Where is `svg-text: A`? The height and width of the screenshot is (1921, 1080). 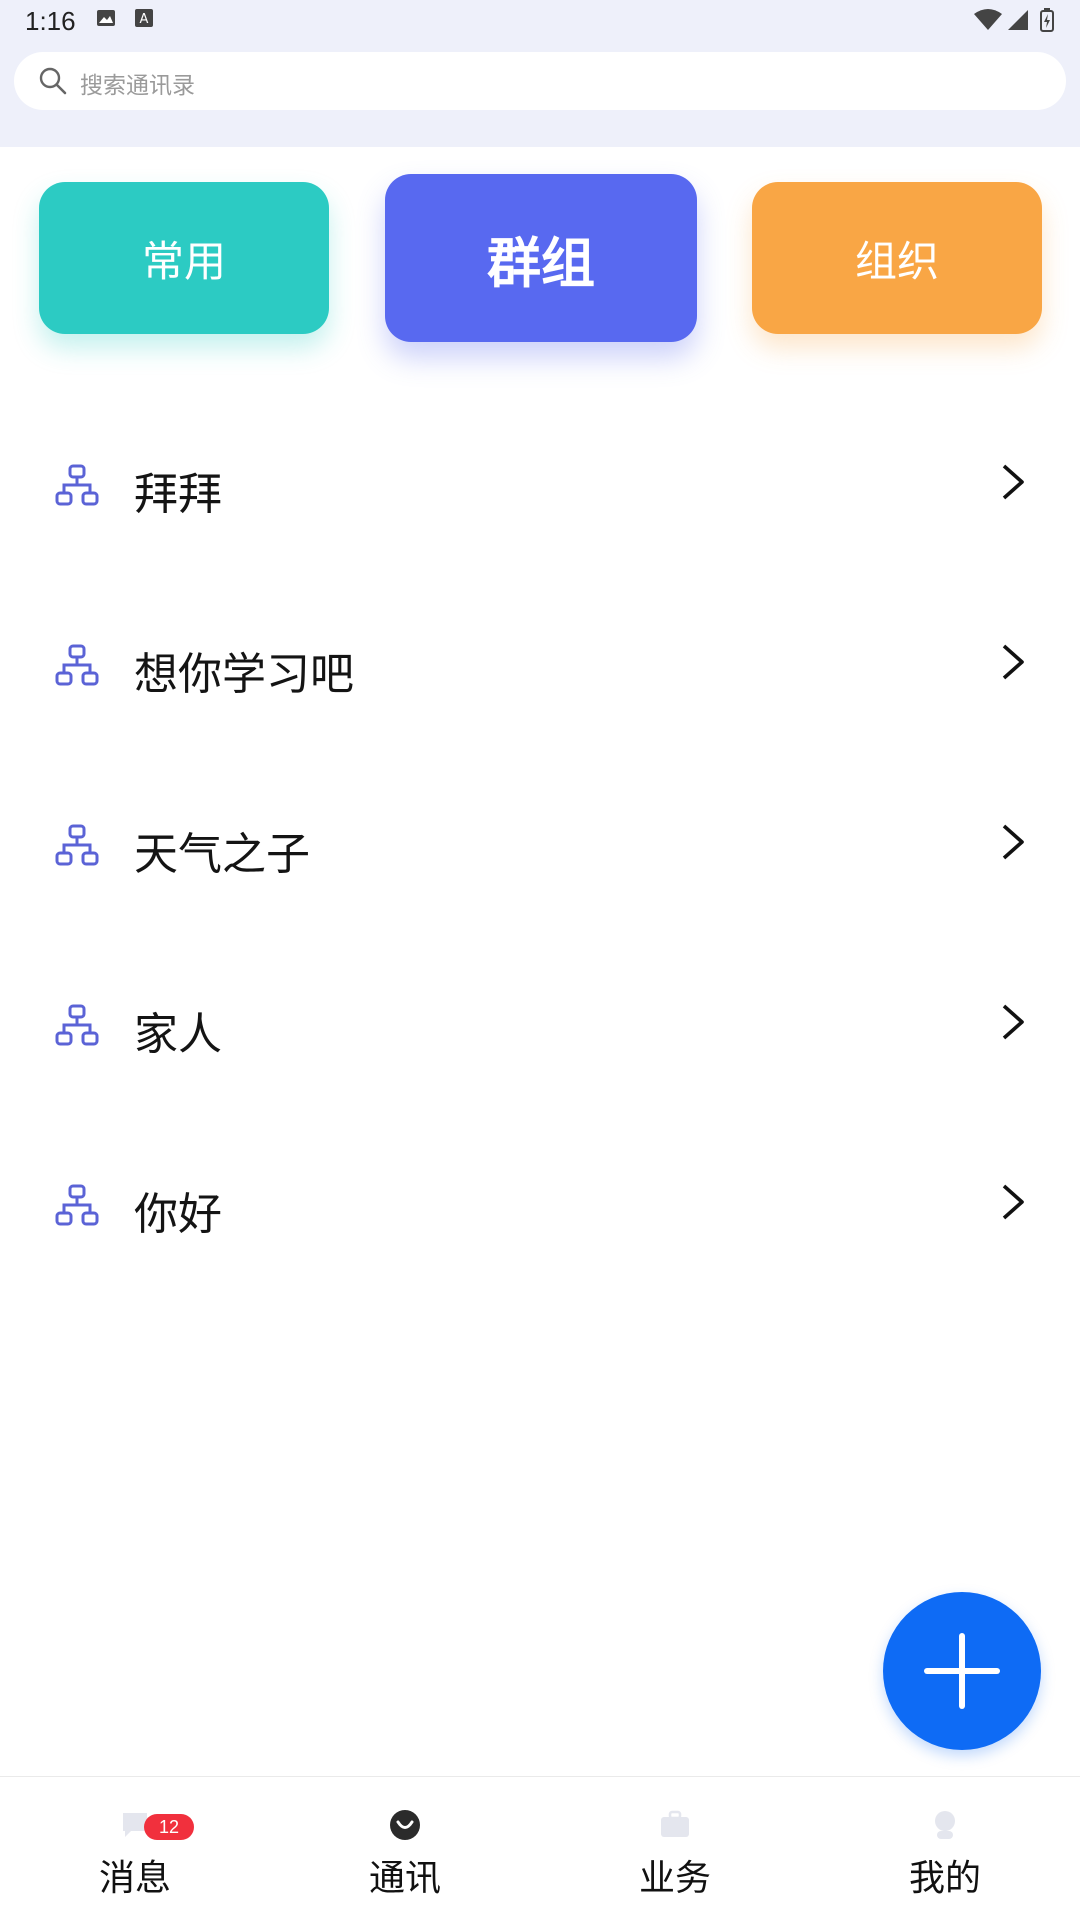
svg-text: A is located at coordinates (144, 19).